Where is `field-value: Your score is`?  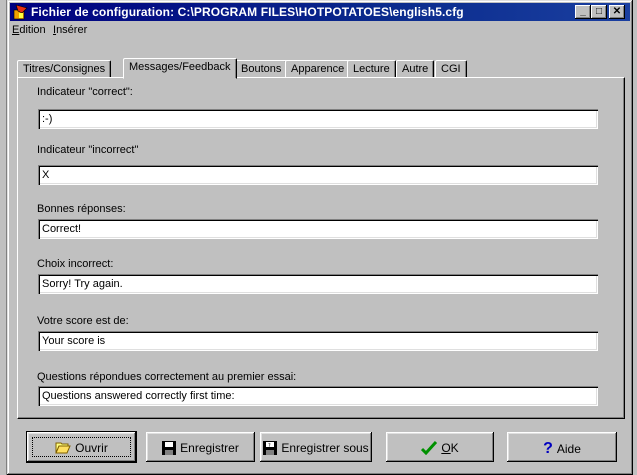
field-value: Your score is is located at coordinates (74, 341).